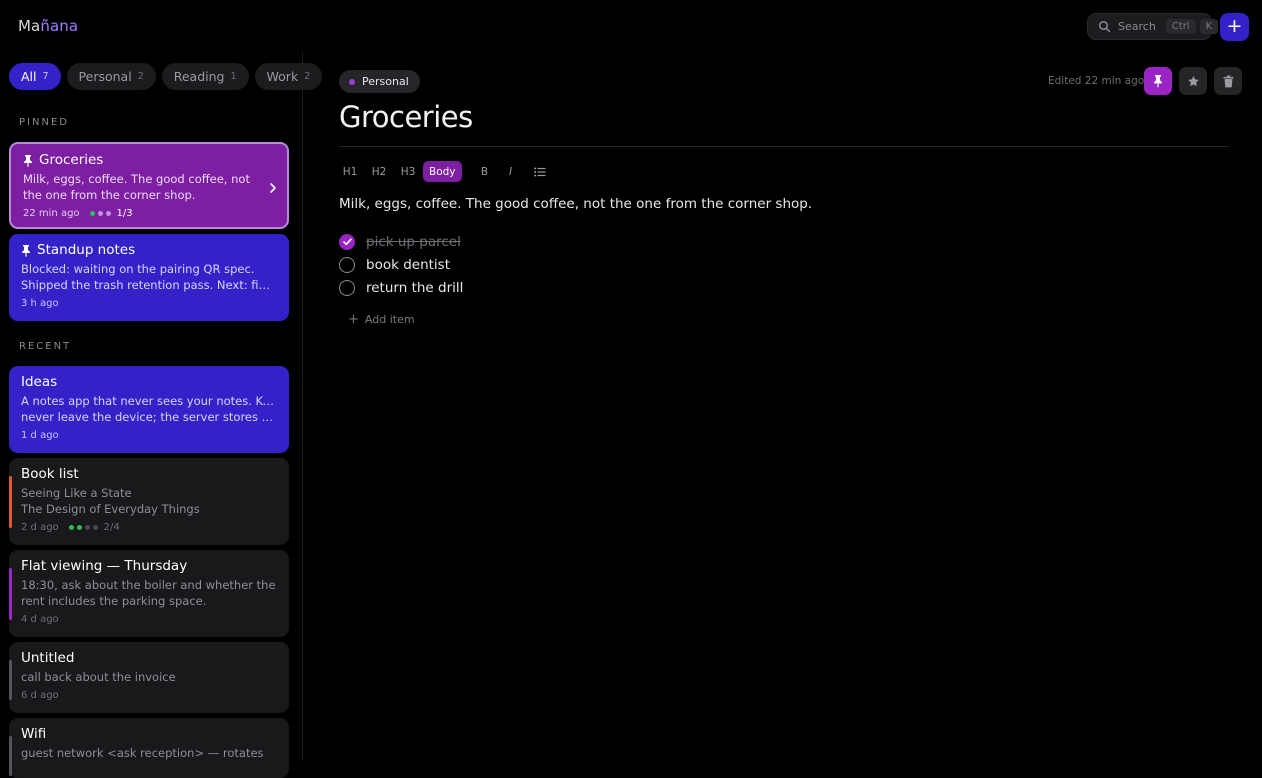  I want to click on filter-tabs: All 7 Personal 2 Reading 1 Work 2, so click(166, 76).